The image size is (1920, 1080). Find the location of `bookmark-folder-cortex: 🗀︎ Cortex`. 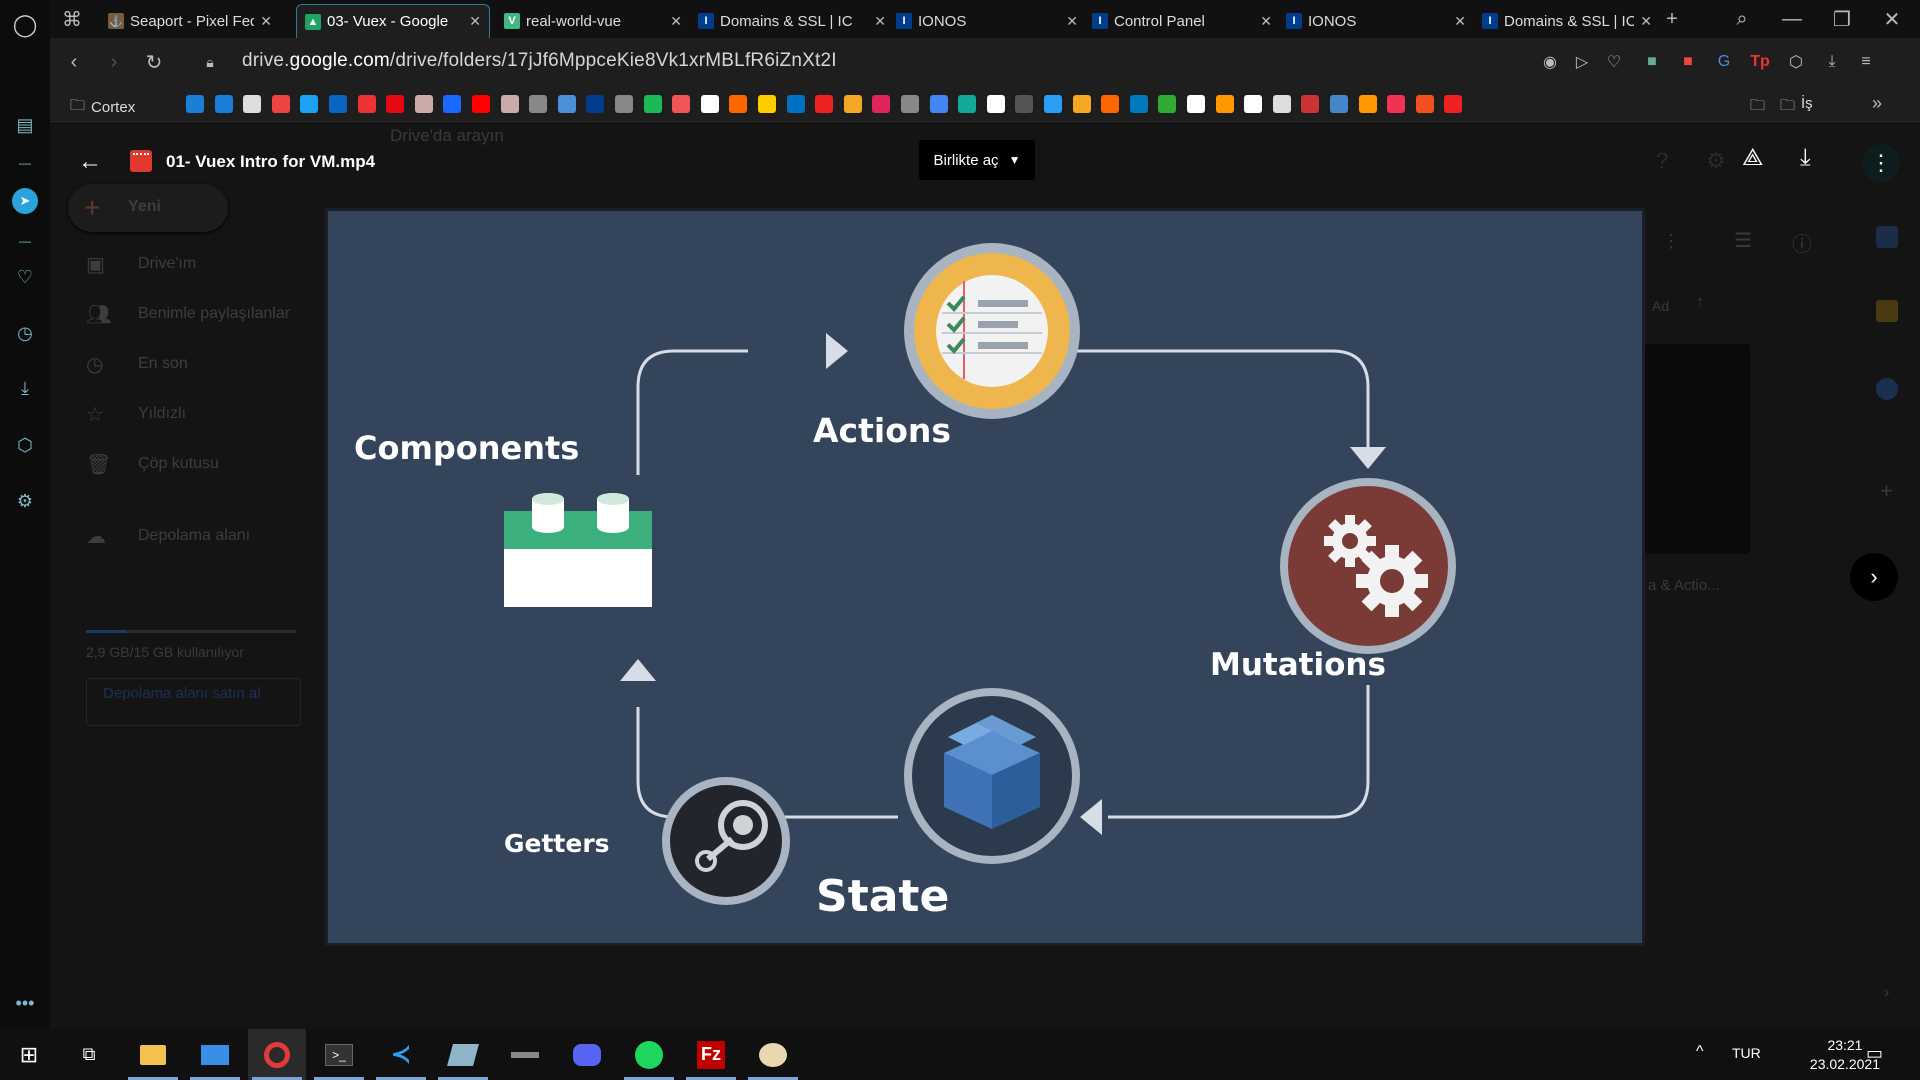

bookmark-folder-cortex: 🗀︎ Cortex is located at coordinates (102, 107).